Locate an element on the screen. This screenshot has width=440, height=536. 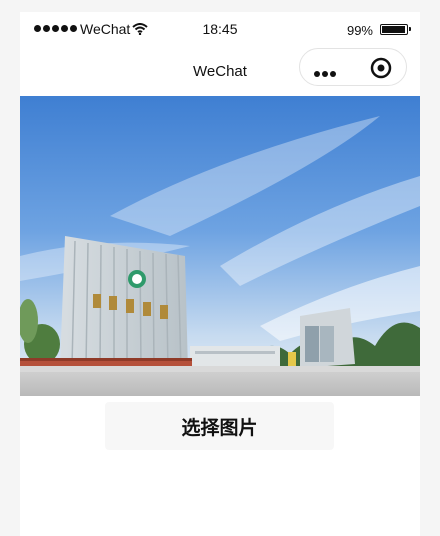
nav-bar: WeChat is located at coordinates (220, 72).